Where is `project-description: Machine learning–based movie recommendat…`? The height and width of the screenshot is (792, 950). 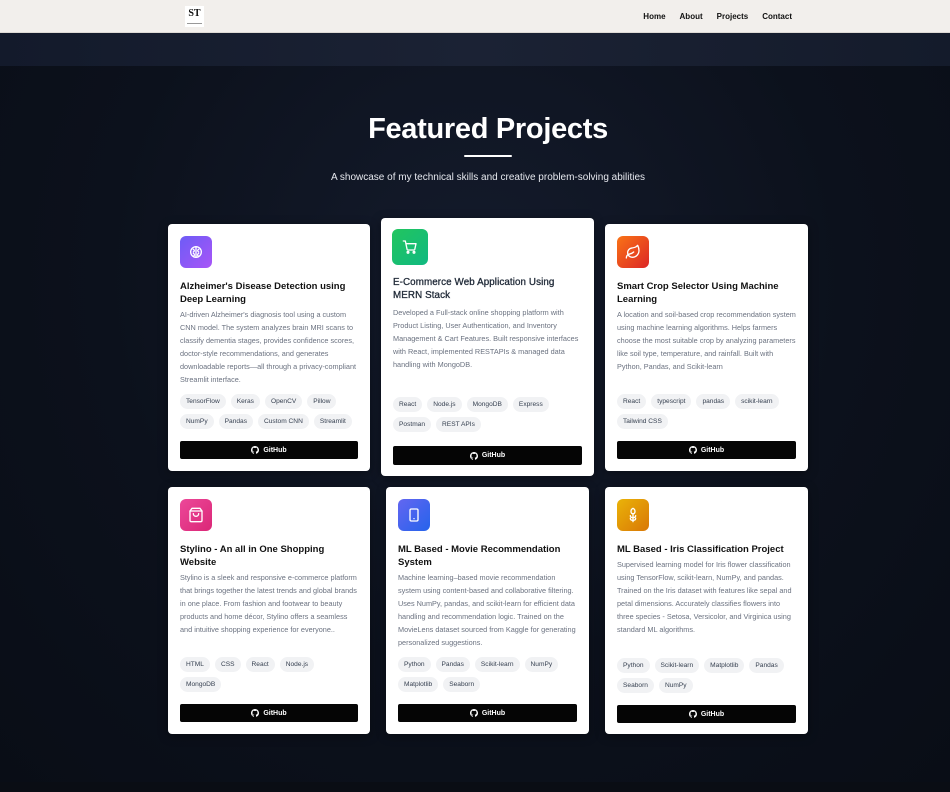 project-description: Machine learning–based movie recommendat… is located at coordinates (487, 610).